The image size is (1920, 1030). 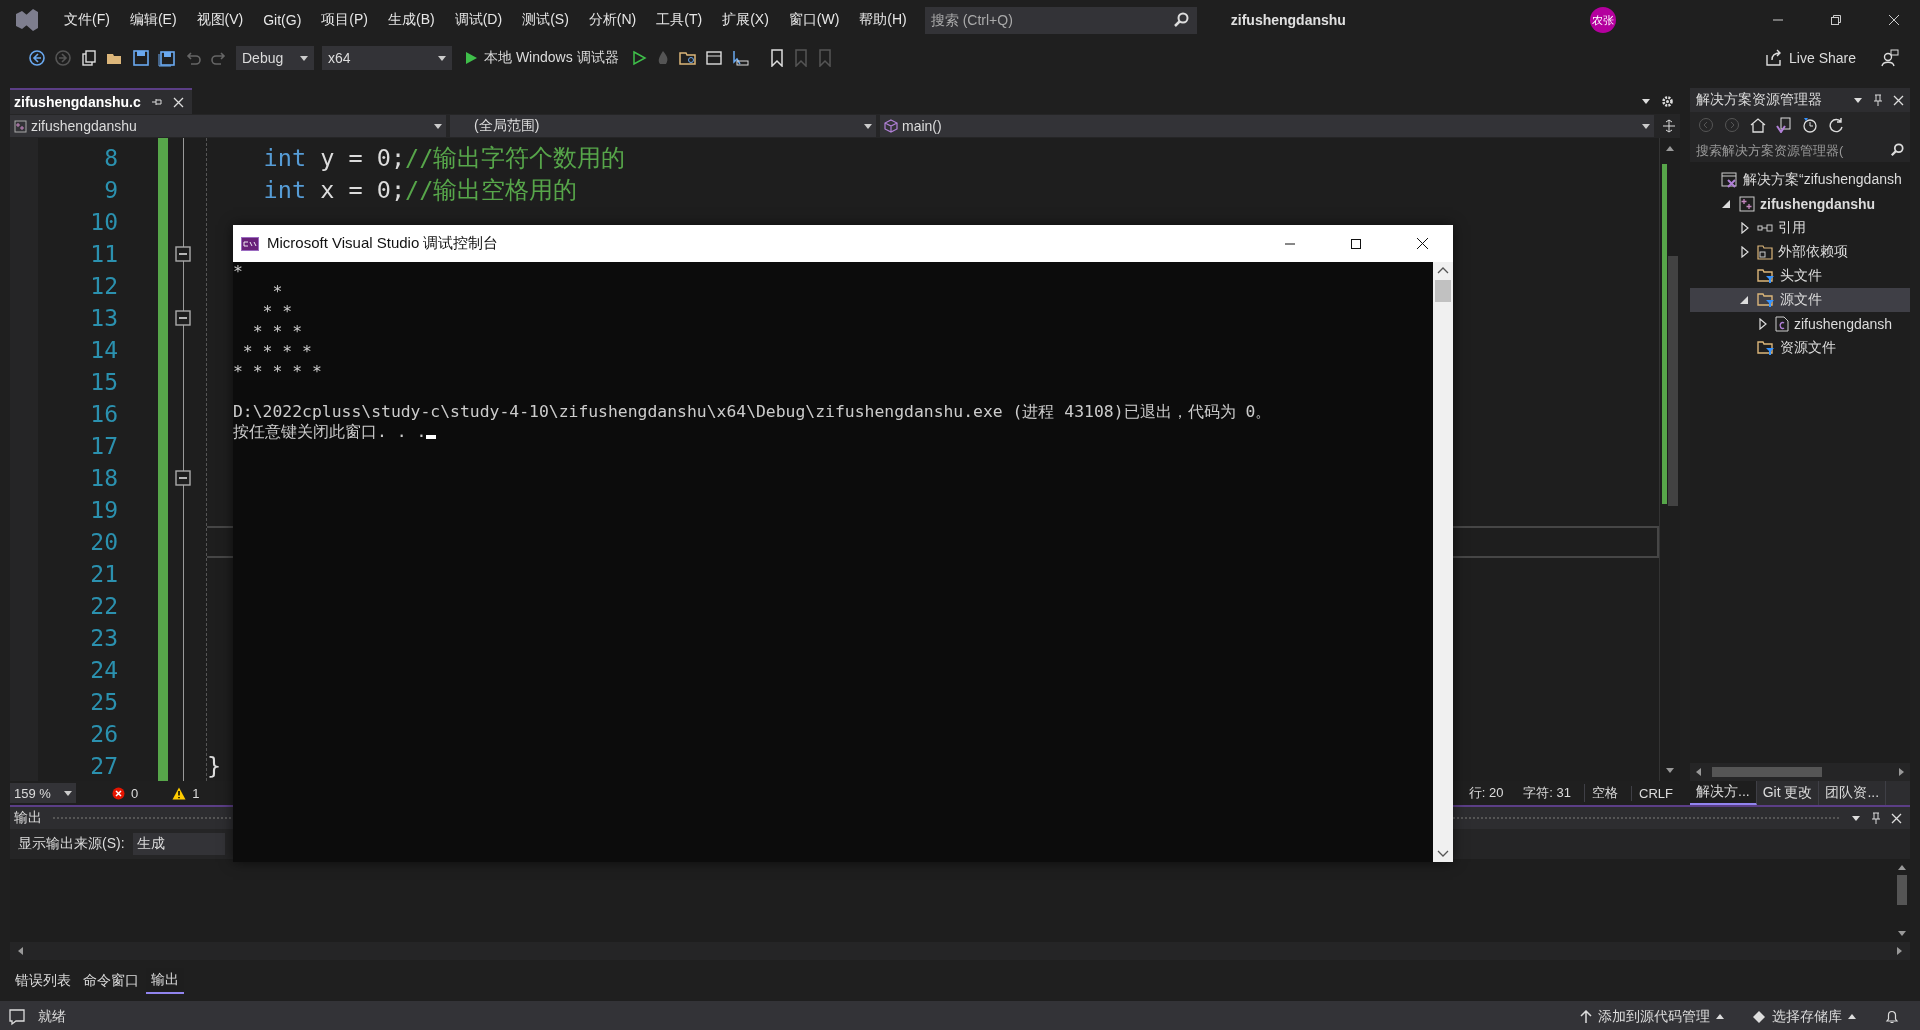 What do you see at coordinates (776, 58) in the screenshot?
I see `bookmark-icon` at bounding box center [776, 58].